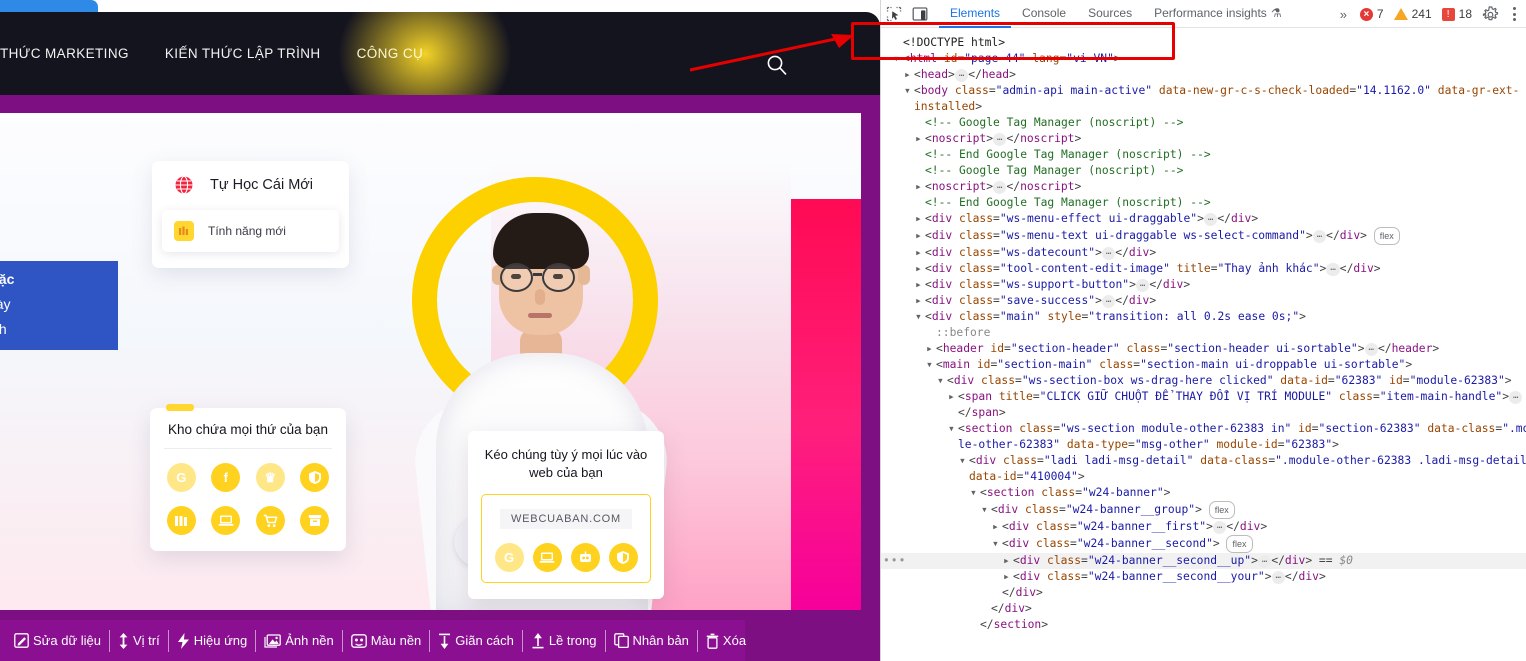 Image resolution: width=1526 pixels, height=661 pixels. What do you see at coordinates (920, 14) in the screenshot?
I see `device-toolbar-icon` at bounding box center [920, 14].